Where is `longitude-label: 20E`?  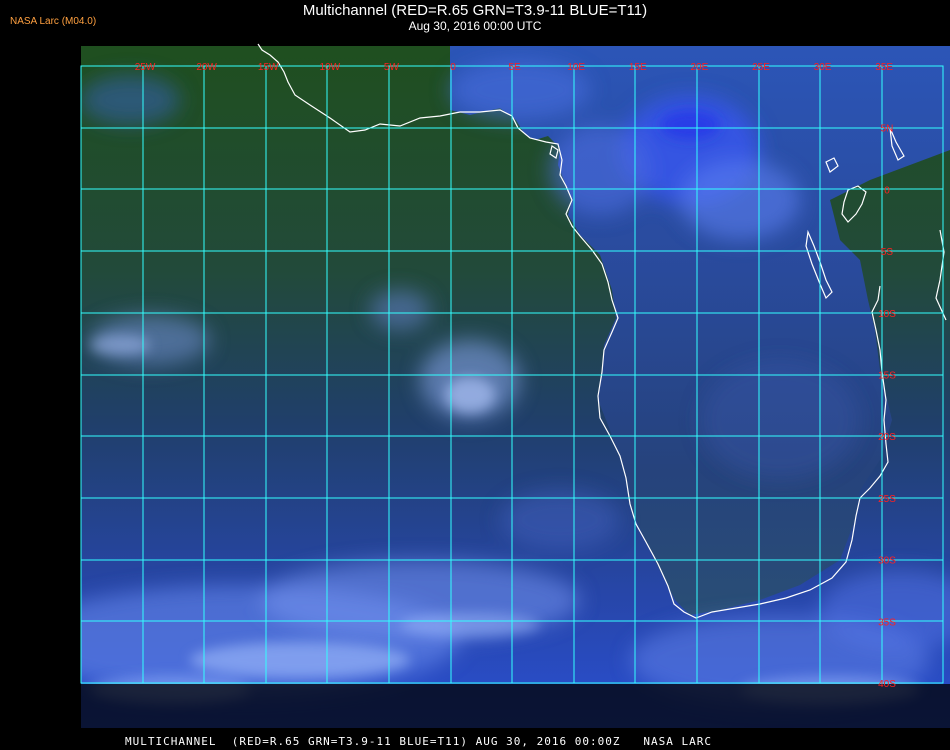
longitude-label: 20E is located at coordinates (700, 67).